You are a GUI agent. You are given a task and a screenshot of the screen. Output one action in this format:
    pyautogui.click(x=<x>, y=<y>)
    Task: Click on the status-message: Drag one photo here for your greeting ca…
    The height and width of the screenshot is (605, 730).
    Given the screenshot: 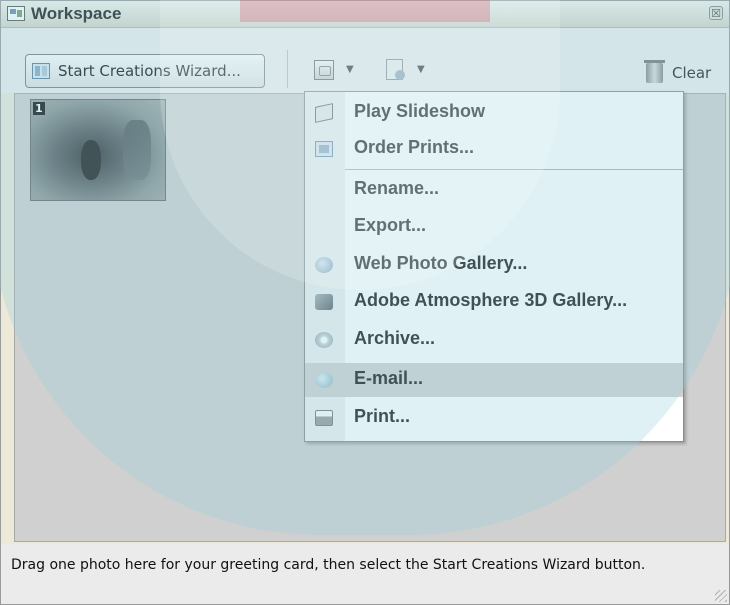 What is the action you would take?
    pyautogui.click(x=328, y=565)
    